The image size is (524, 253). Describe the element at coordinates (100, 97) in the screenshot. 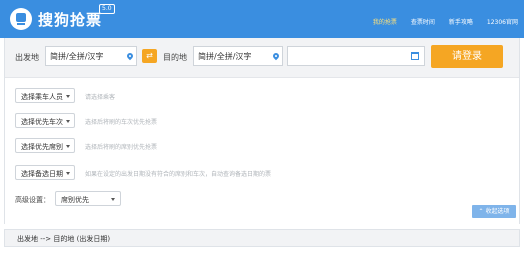

I see `passengers-hint: 请选择乘客` at that location.